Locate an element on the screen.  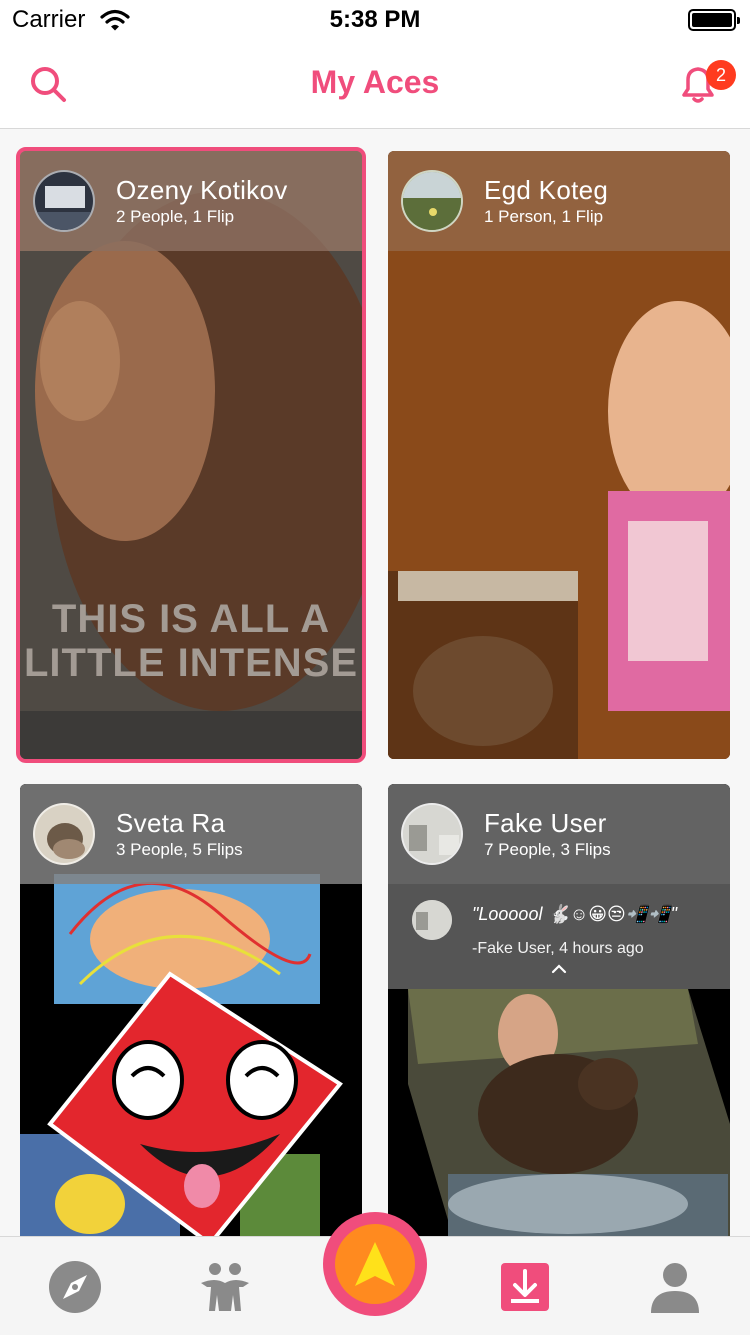
page-title: My Aces is located at coordinates (375, 82).